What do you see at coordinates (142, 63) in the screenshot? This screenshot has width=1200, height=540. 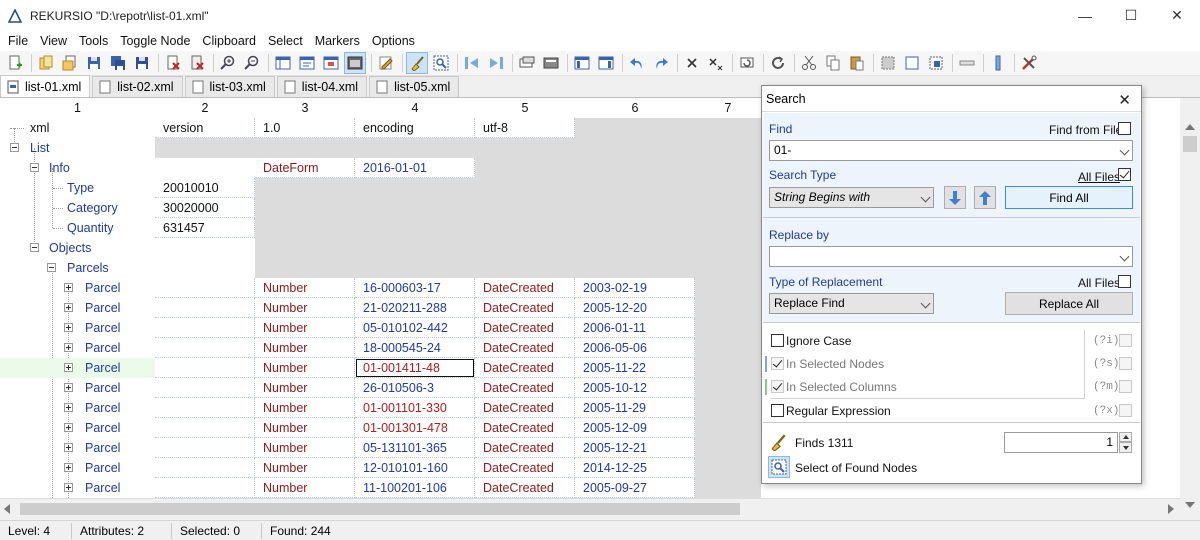 I see `save-as-icon` at bounding box center [142, 63].